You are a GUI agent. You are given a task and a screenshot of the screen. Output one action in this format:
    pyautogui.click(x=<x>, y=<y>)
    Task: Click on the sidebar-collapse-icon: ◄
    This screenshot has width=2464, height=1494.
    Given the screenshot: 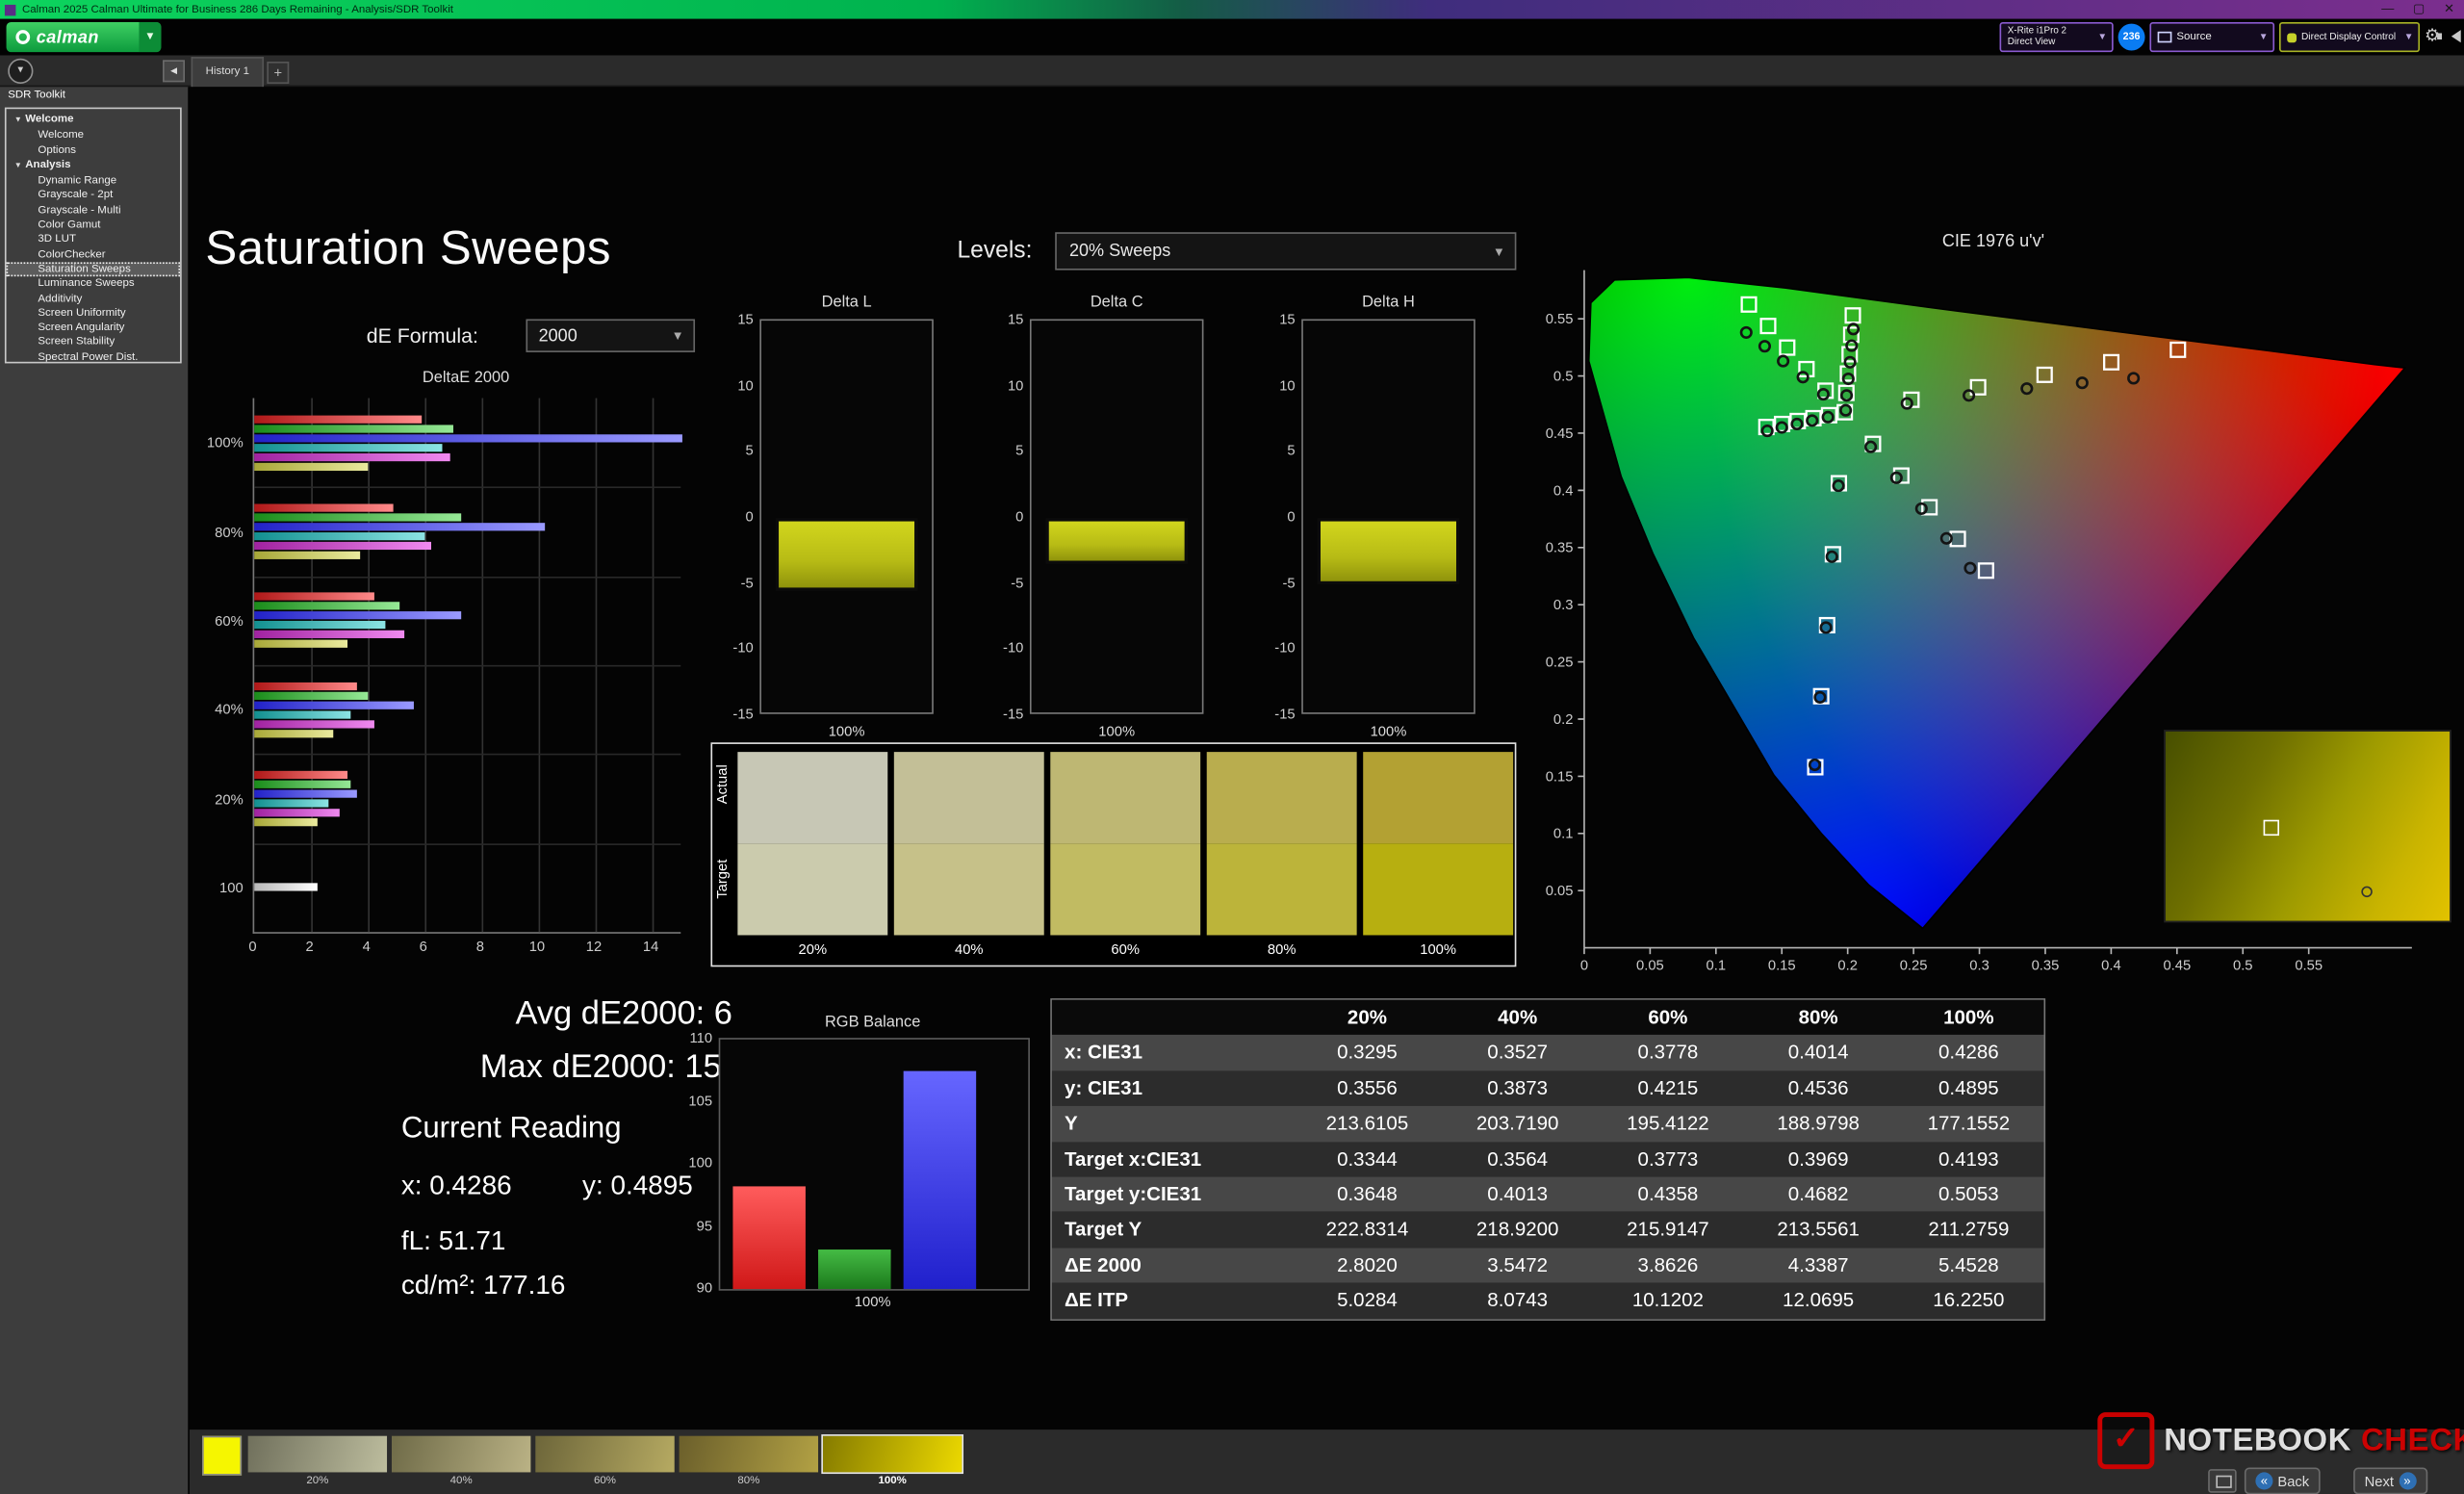 What is the action you would take?
    pyautogui.click(x=174, y=72)
    